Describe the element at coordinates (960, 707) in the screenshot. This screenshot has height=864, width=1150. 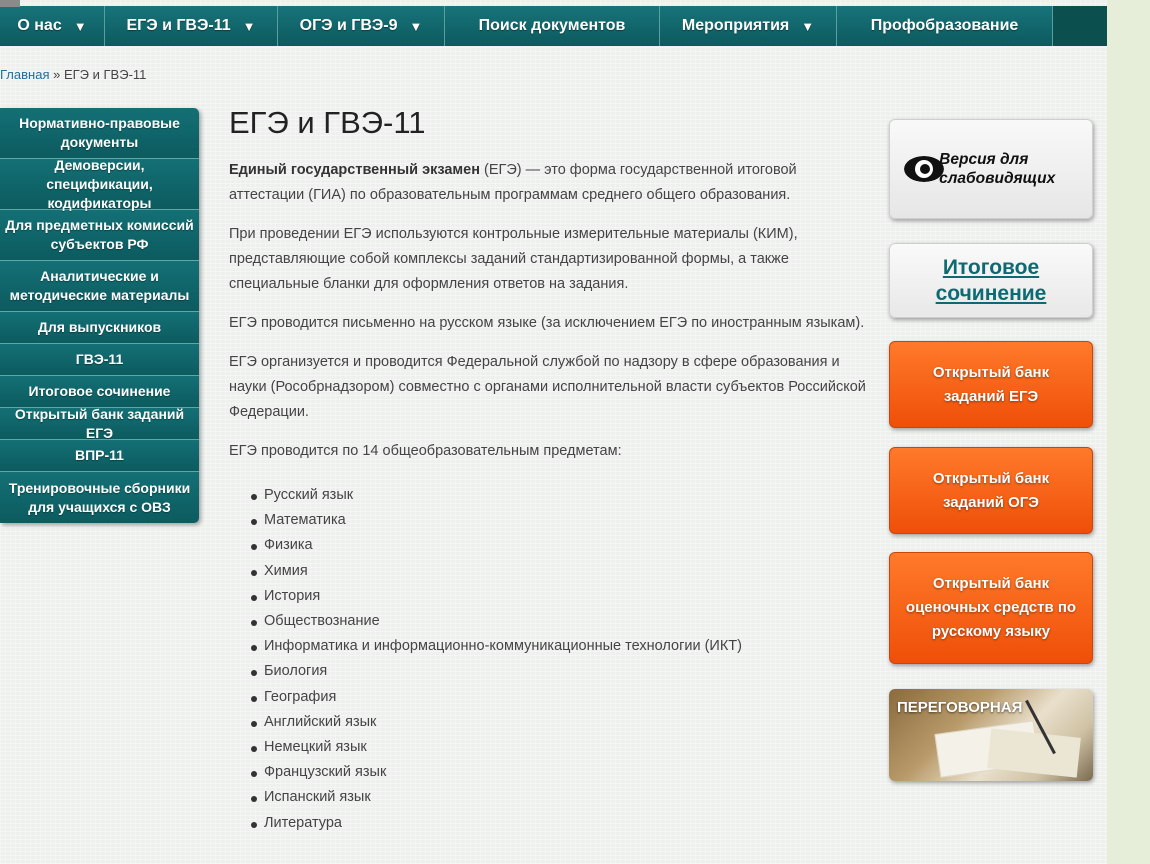
I see `negotiation-label: ПЕРЕГОВОРНАЯ` at that location.